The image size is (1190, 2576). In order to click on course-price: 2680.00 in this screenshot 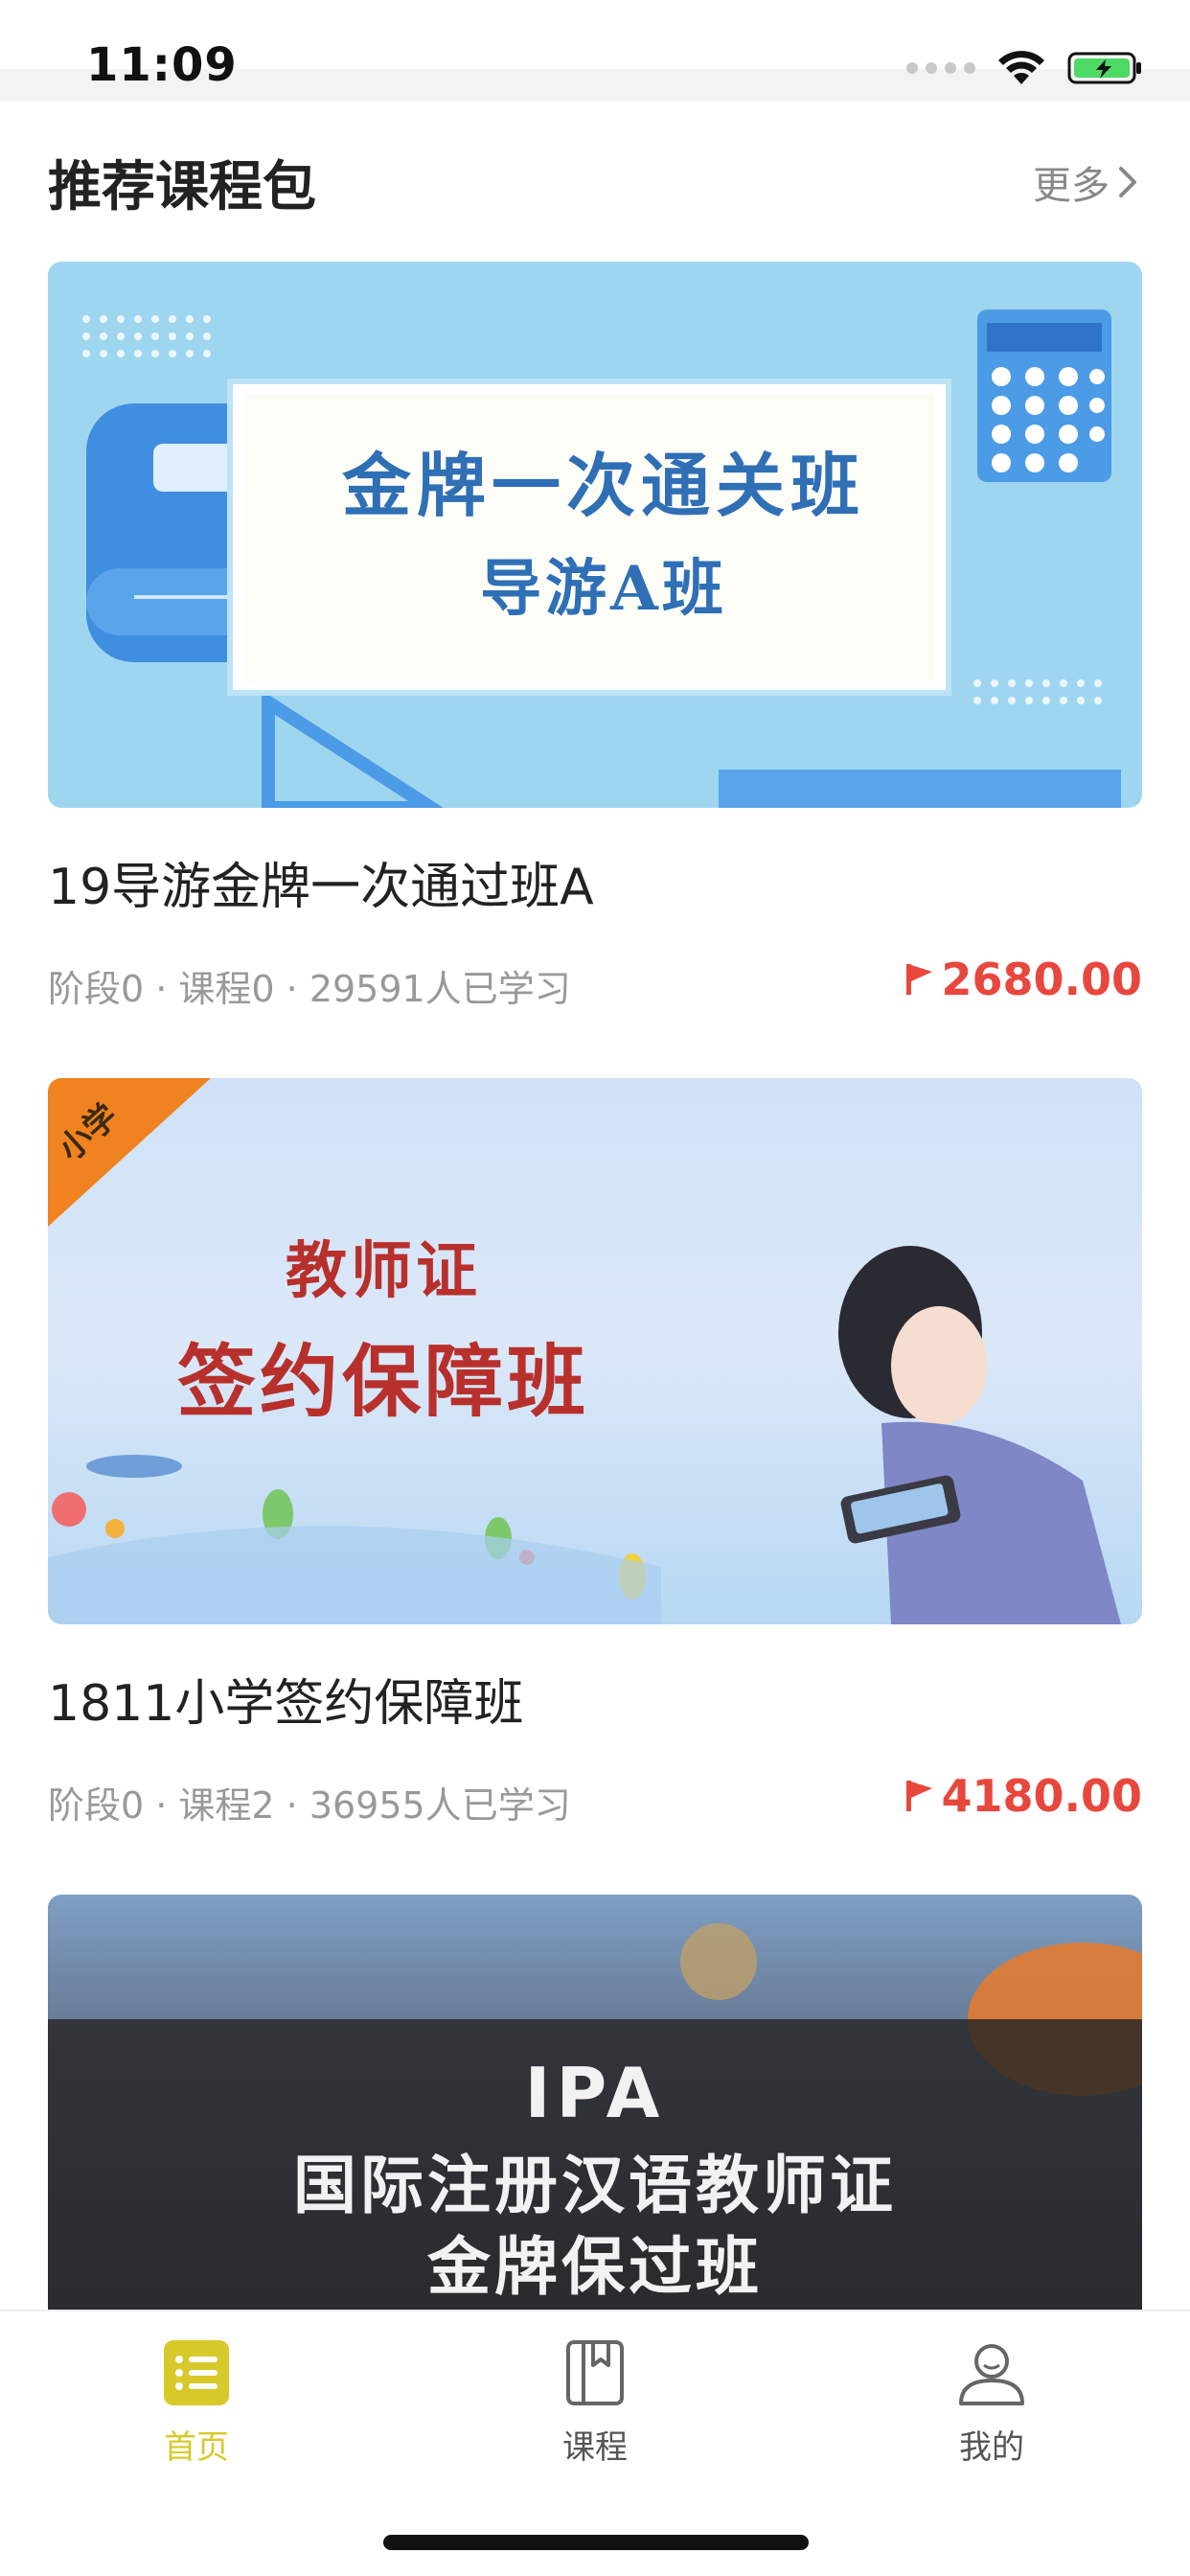, I will do `click(1022, 979)`.